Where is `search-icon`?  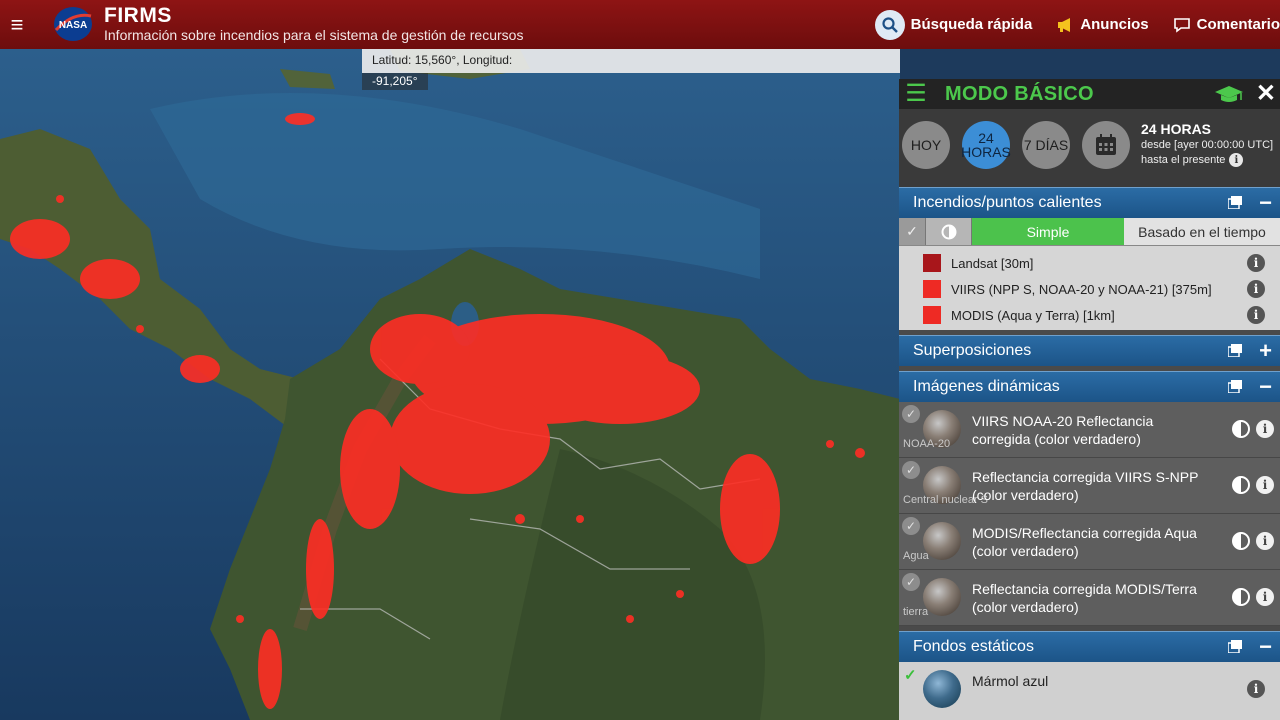
search-icon is located at coordinates (889, 24).